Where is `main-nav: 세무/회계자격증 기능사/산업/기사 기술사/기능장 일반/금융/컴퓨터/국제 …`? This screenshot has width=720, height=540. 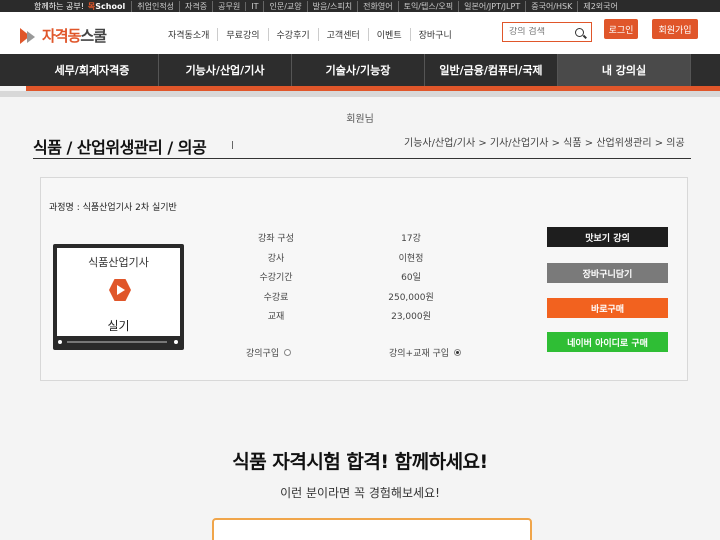
main-nav: 세무/회계자격증 기능사/산업/기사 기술사/기능장 일반/금융/컴퓨터/국제 … is located at coordinates (360, 70).